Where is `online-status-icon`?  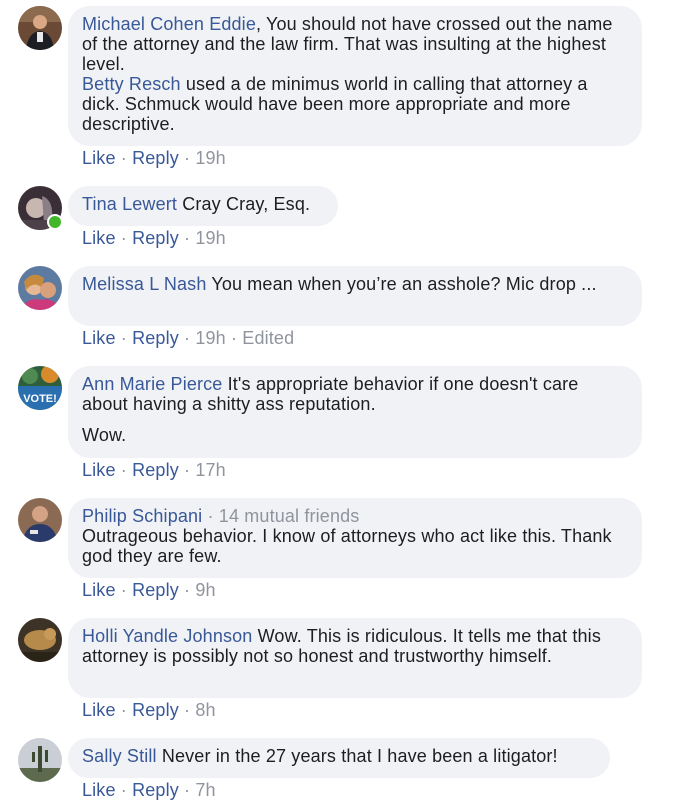 online-status-icon is located at coordinates (55, 222).